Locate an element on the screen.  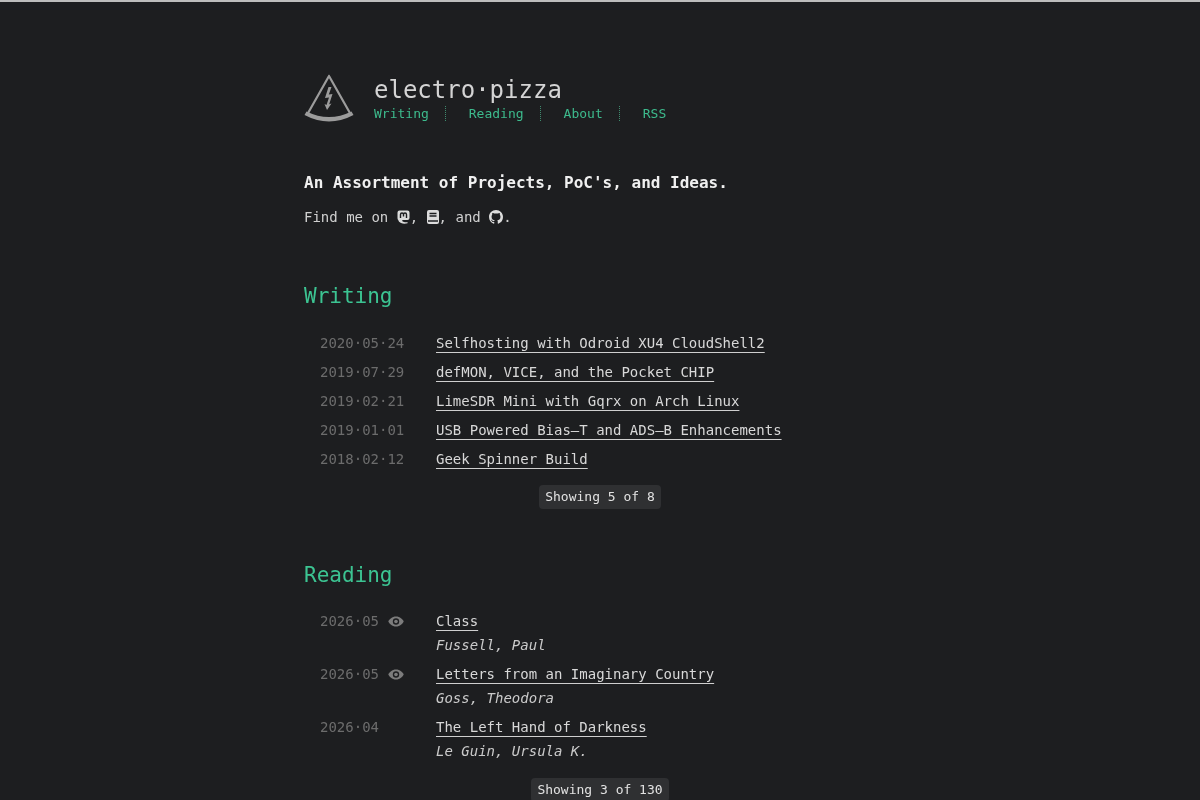
post-link: USB Powered Bias–T and ADS–B Enhancements is located at coordinates (609, 429).